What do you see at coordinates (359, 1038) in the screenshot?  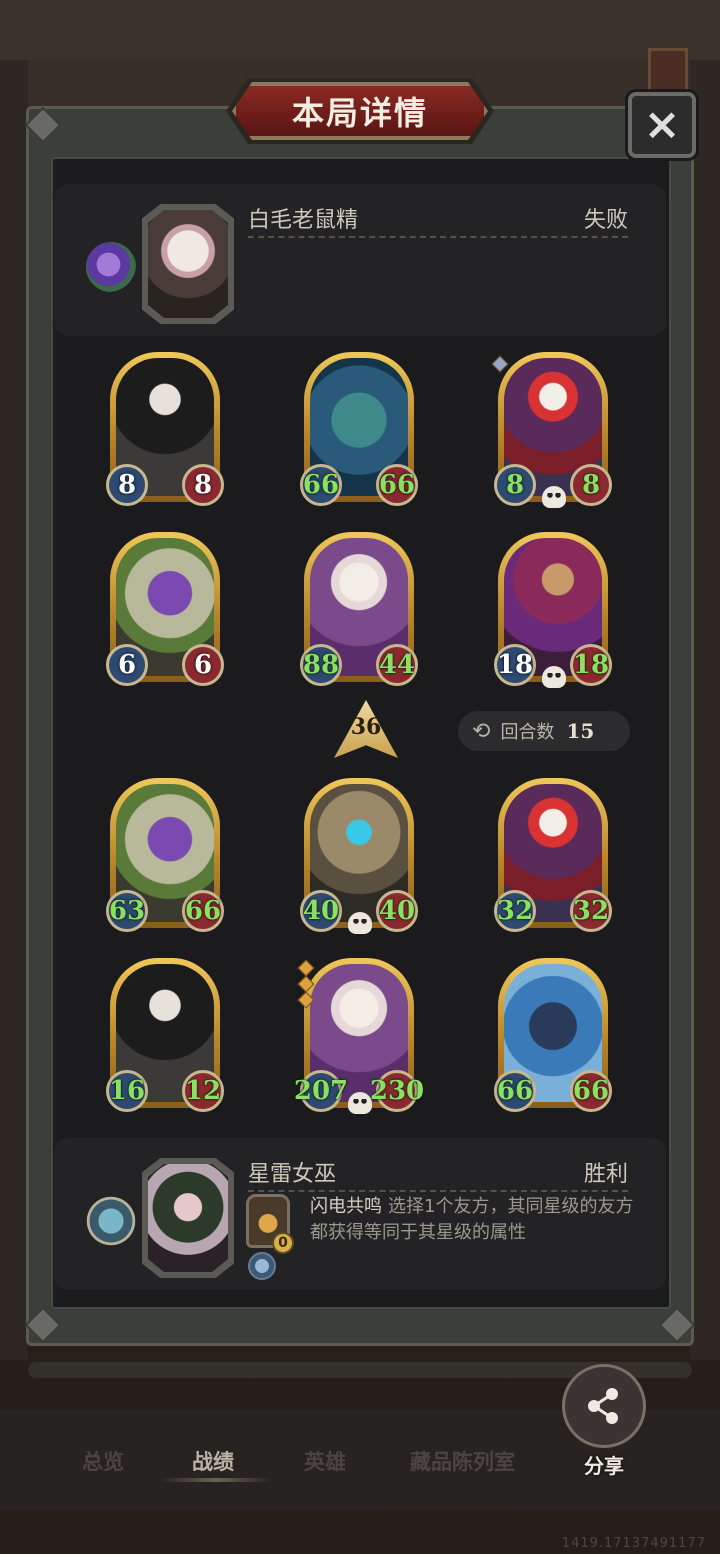 I see `minion-card-white-rat: 207 230` at bounding box center [359, 1038].